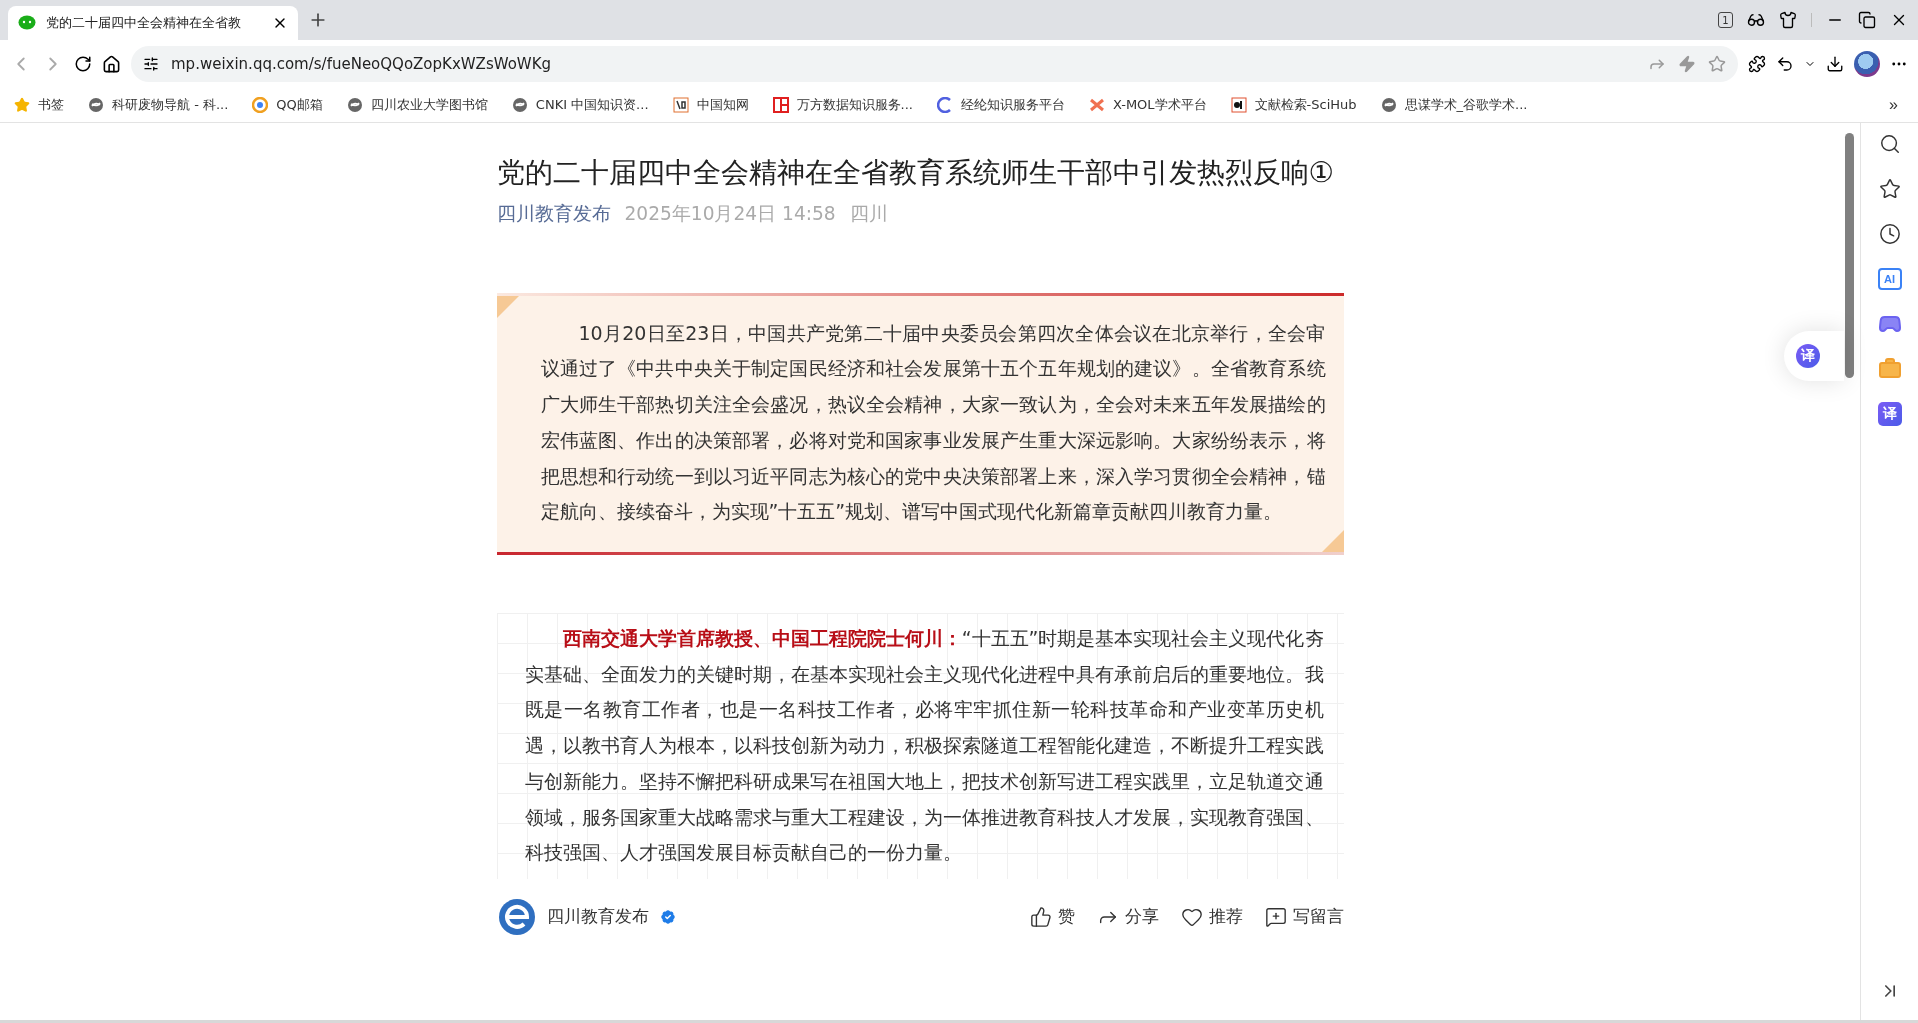 This screenshot has width=1918, height=1023. Describe the element at coordinates (516, 916) in the screenshot. I see `account-logo` at that location.